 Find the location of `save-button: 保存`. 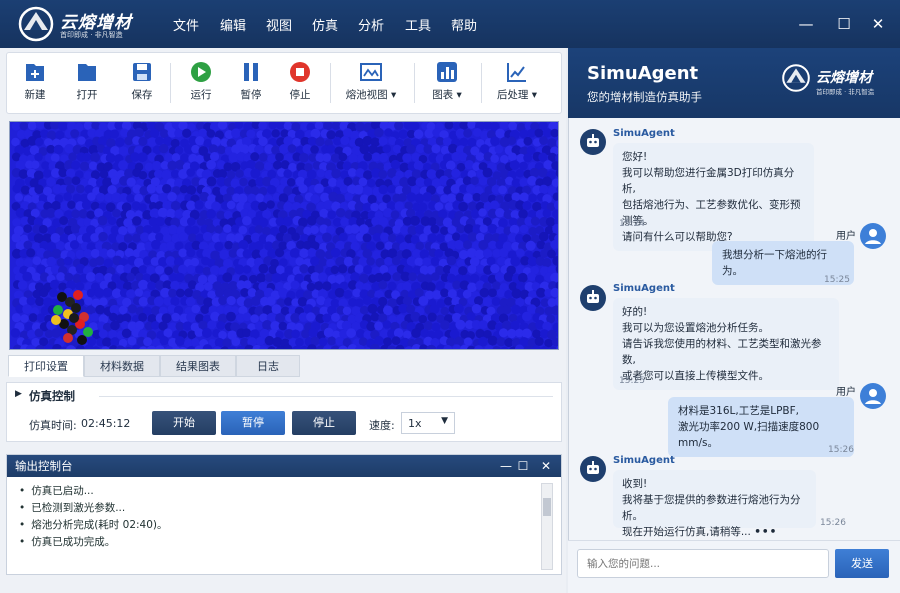

save-button: 保存 is located at coordinates (142, 85).